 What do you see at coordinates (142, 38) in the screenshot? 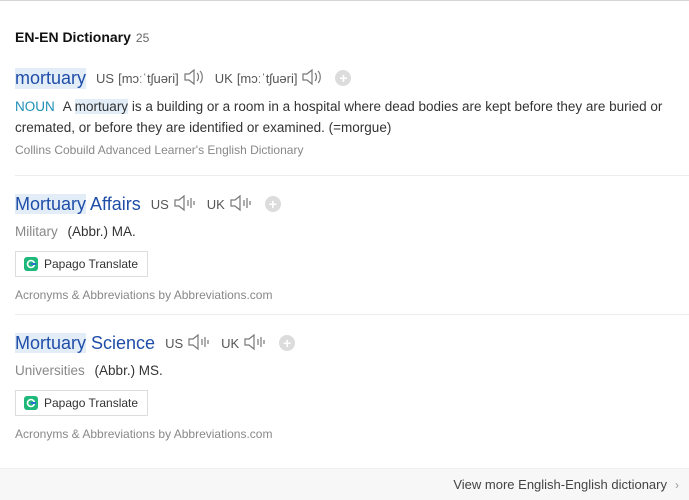
I see `result-count: 25` at bounding box center [142, 38].